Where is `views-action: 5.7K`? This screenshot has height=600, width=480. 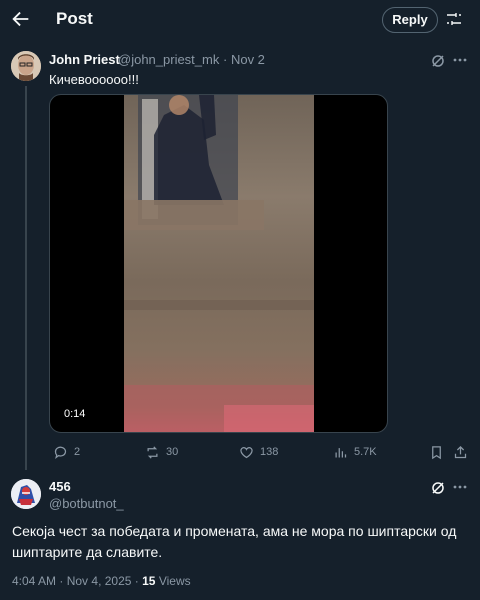 views-action: 5.7K is located at coordinates (355, 452).